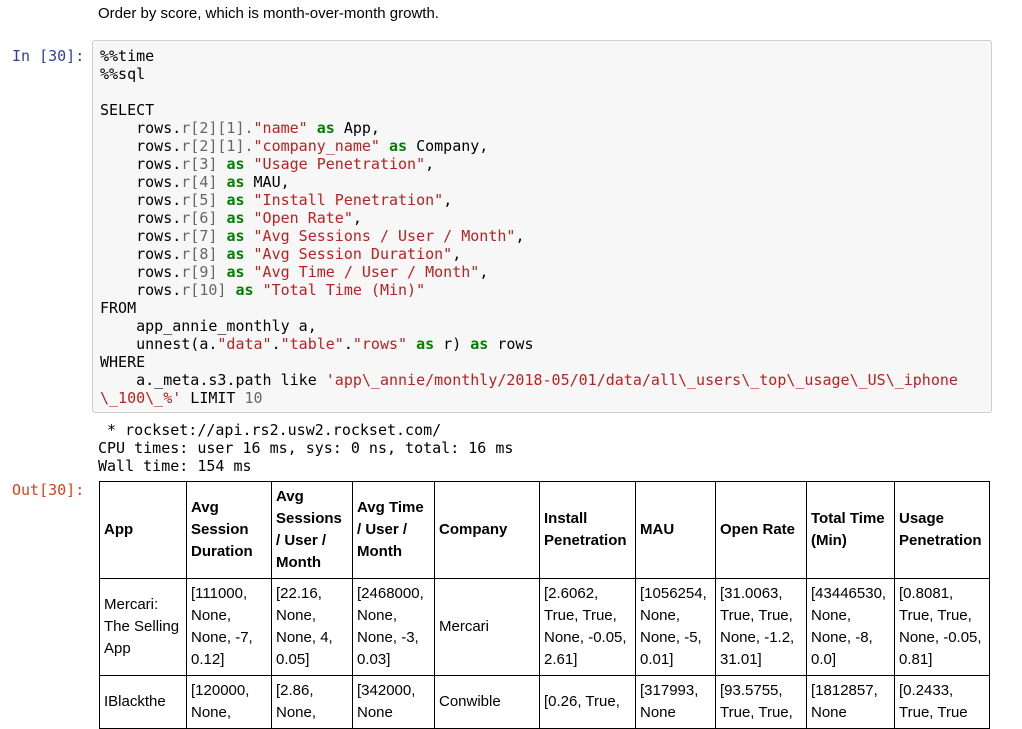  I want to click on table-cell: [43446530, None, None, -8, 0.0], so click(850, 627).